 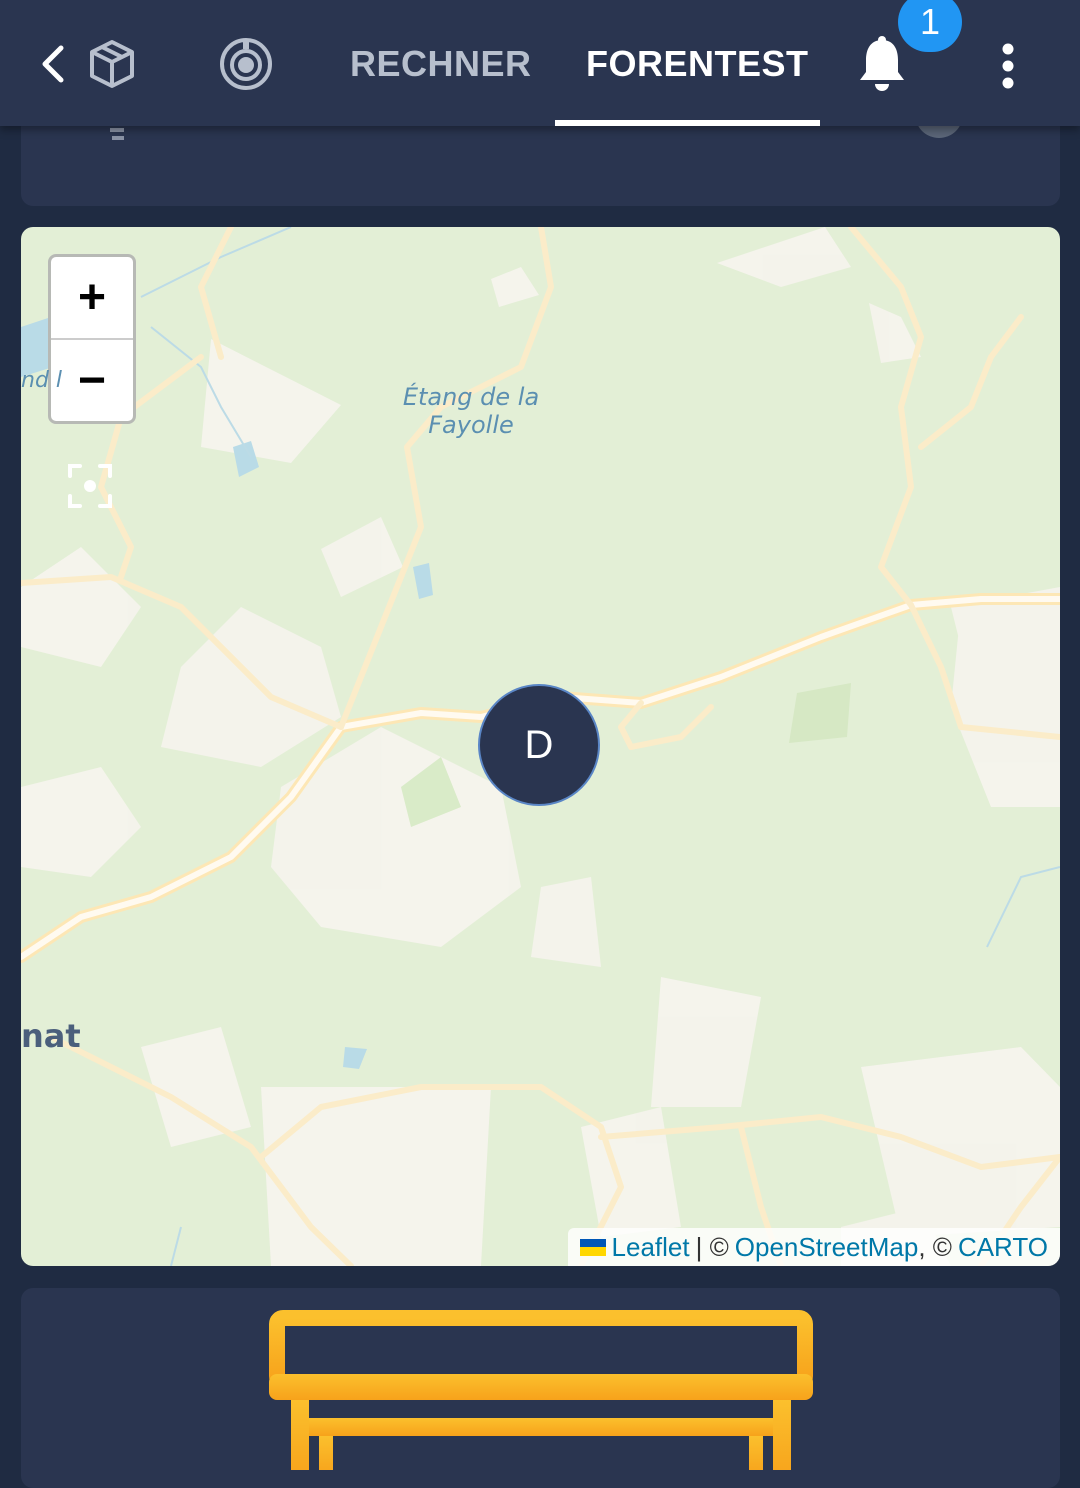 I want to click on carto-link: CARTO, so click(x=1003, y=1247).